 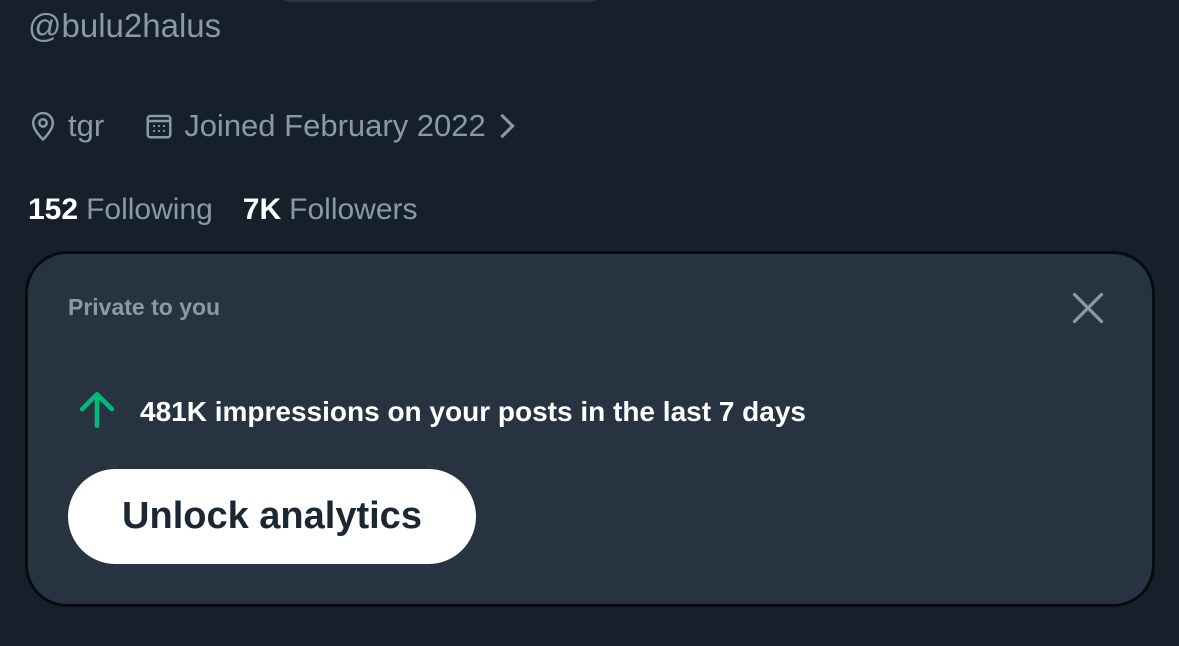 I want to click on profile-joined-date: Joined February 2022, so click(x=330, y=126).